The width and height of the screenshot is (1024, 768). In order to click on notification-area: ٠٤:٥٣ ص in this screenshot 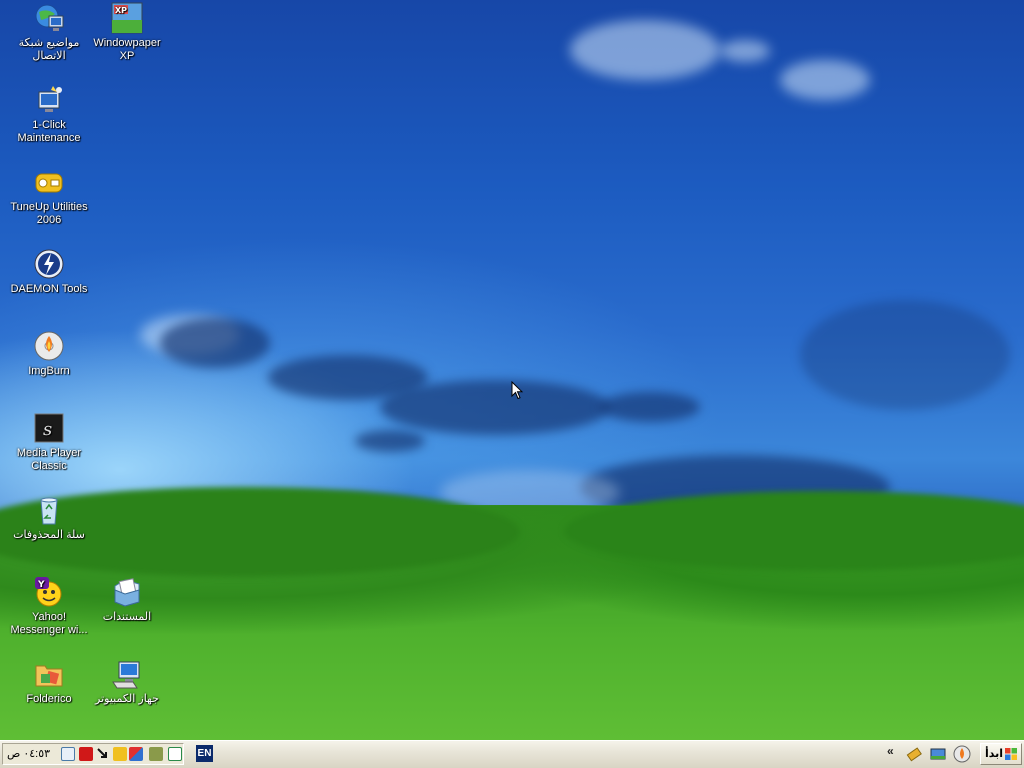, I will do `click(93, 754)`.